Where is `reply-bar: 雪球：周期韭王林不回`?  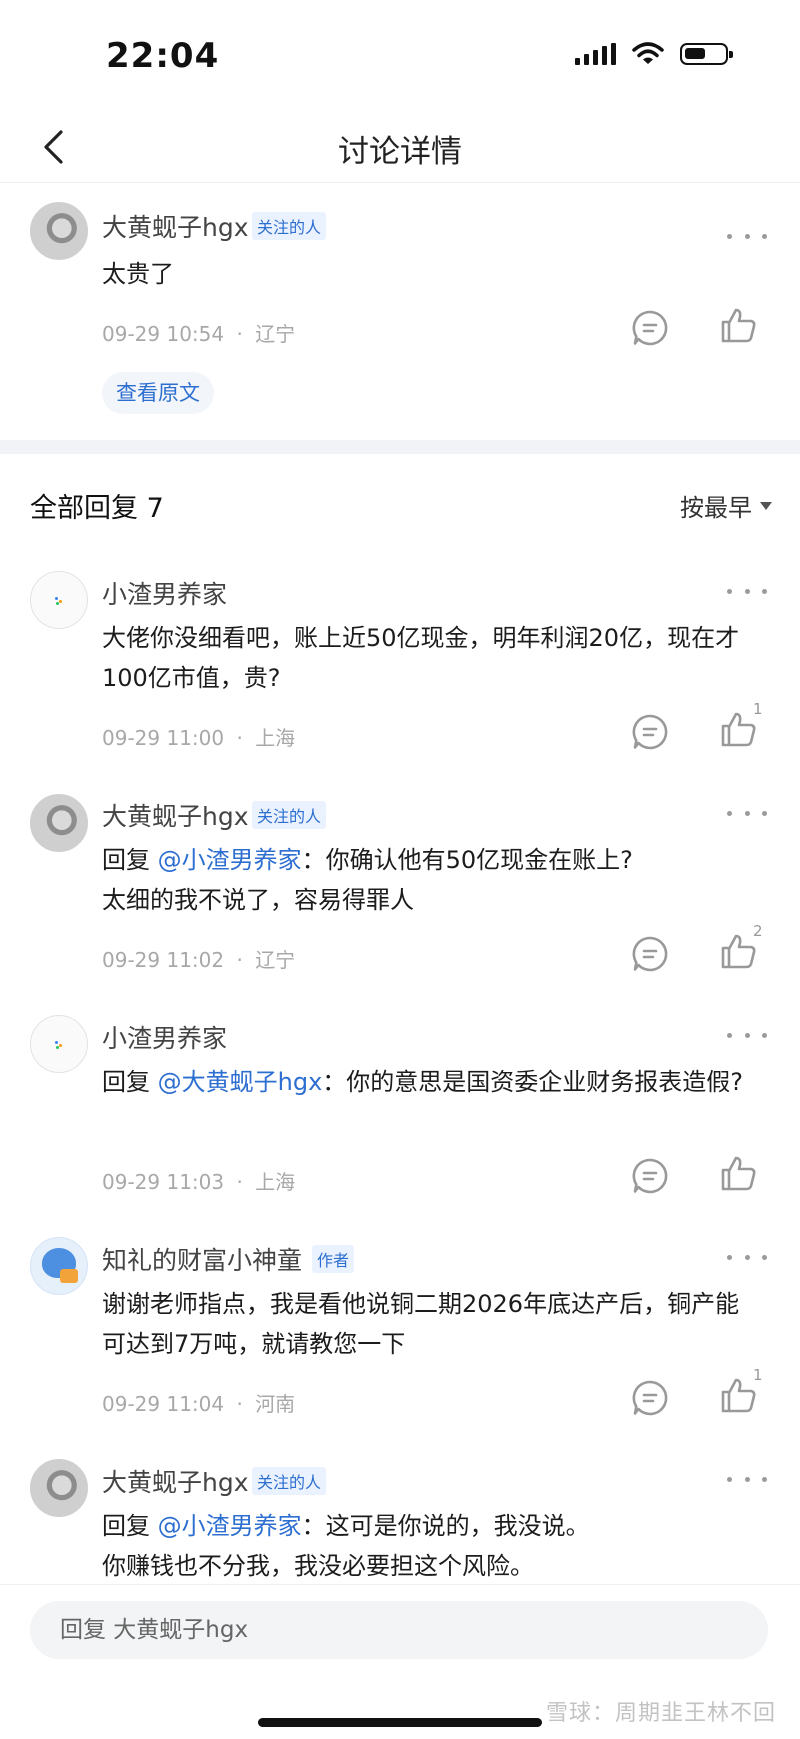 reply-bar: 雪球：周期韭王林不回 is located at coordinates (400, 1661).